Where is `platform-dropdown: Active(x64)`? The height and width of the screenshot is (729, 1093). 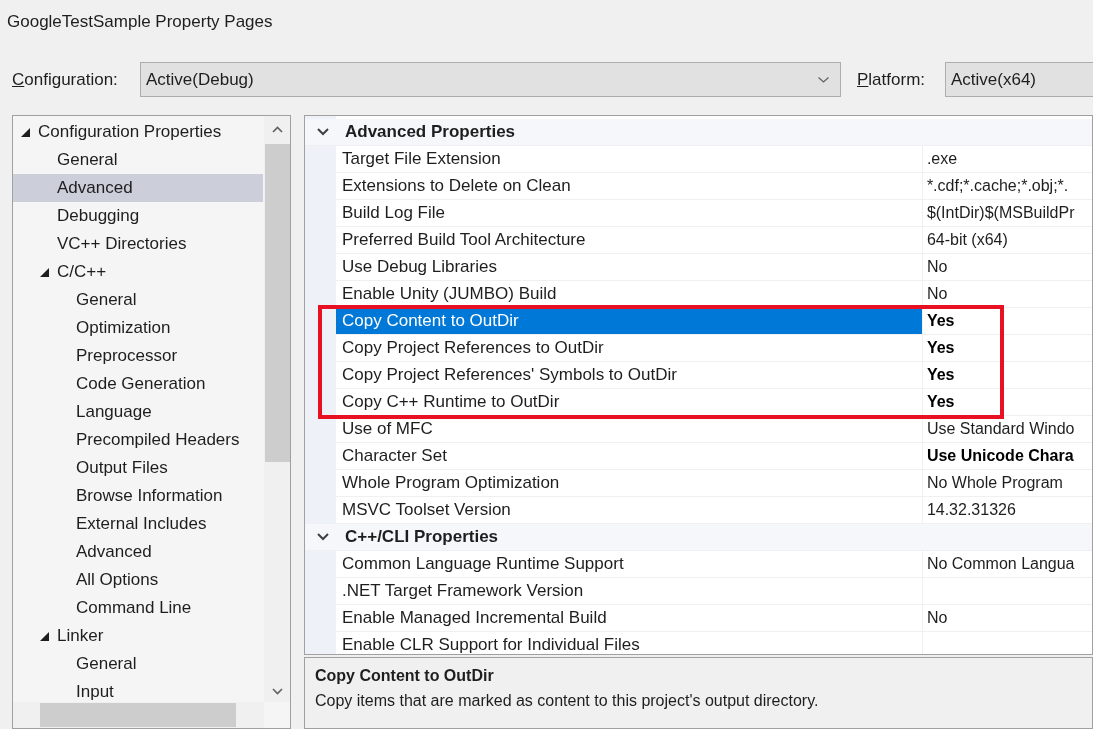
platform-dropdown: Active(x64) is located at coordinates (1019, 79).